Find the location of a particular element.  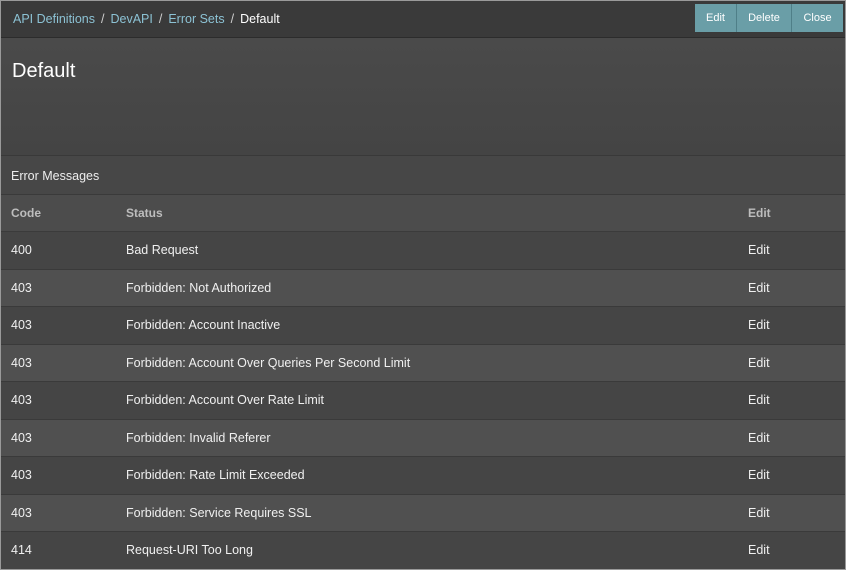

action-buttons: Edit Delete Close is located at coordinates (769, 18).